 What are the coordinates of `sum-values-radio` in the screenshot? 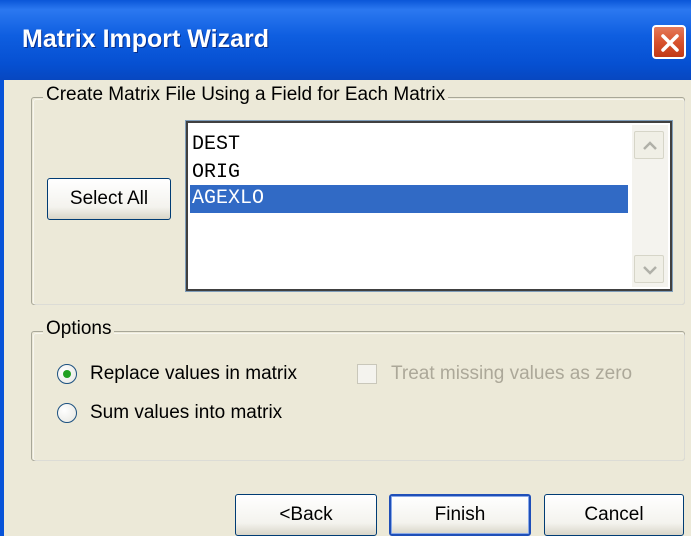 It's located at (67, 413).